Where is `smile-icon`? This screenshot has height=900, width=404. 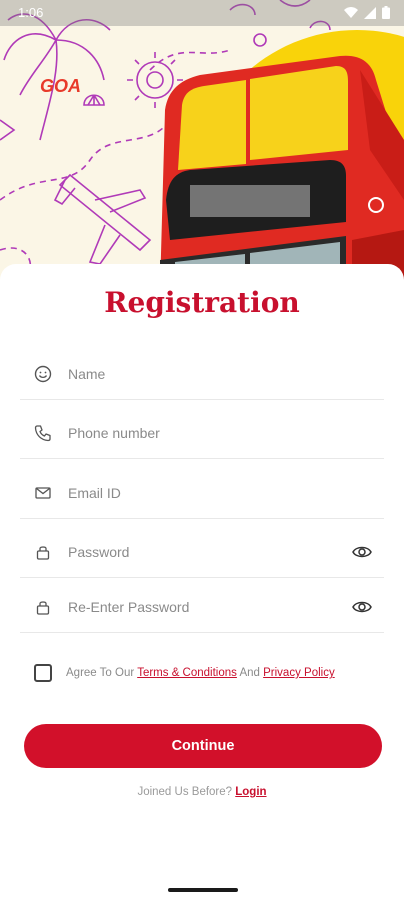 smile-icon is located at coordinates (43, 374).